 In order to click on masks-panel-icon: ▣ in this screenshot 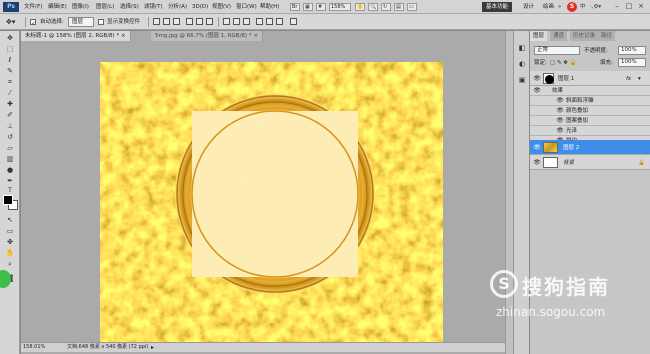, I will do `click(522, 80)`.